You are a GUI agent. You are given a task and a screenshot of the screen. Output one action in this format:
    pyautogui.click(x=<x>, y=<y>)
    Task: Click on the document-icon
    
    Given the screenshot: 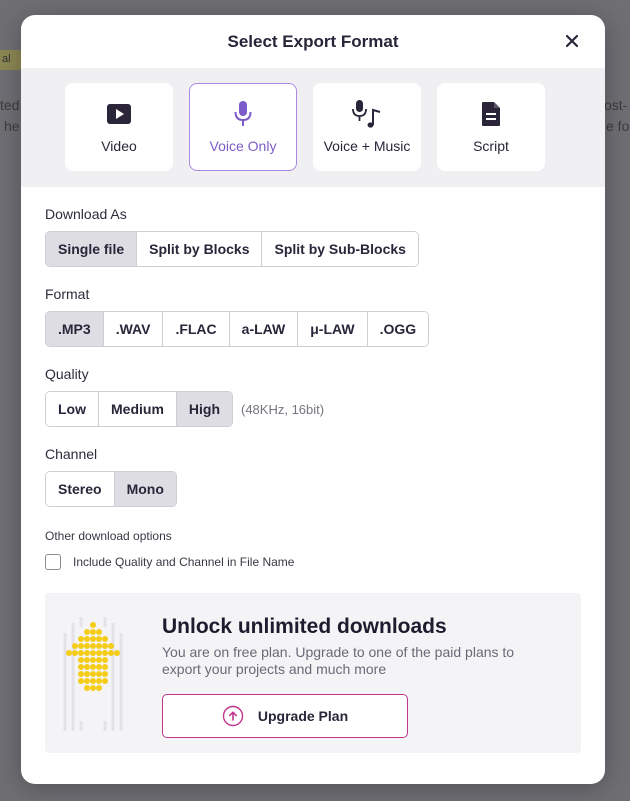 What is the action you would take?
    pyautogui.click(x=491, y=114)
    